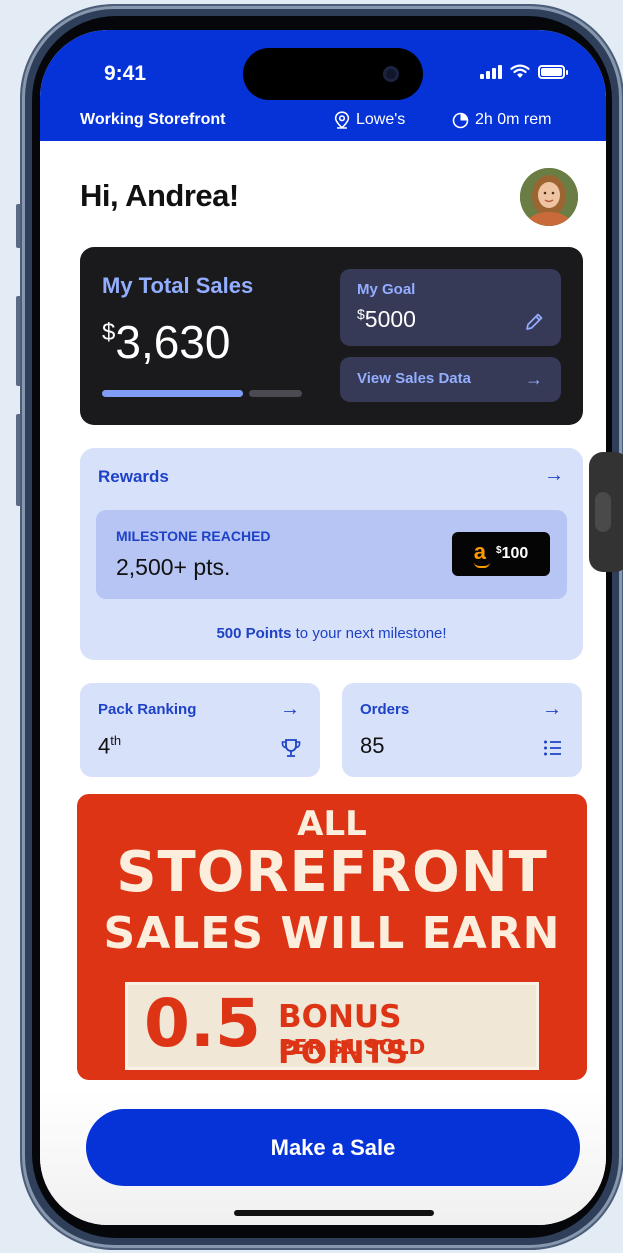 The image size is (623, 1253). I want to click on orders-card: Orders → 85, so click(462, 730).